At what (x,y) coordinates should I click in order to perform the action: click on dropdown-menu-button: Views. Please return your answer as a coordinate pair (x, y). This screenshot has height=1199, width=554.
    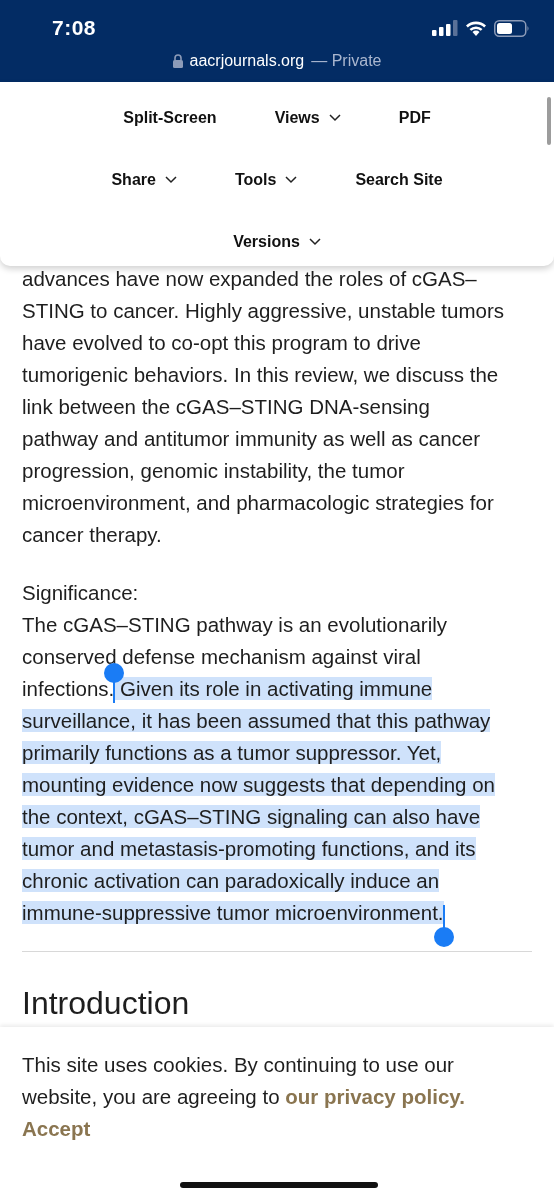
    Looking at the image, I should click on (307, 118).